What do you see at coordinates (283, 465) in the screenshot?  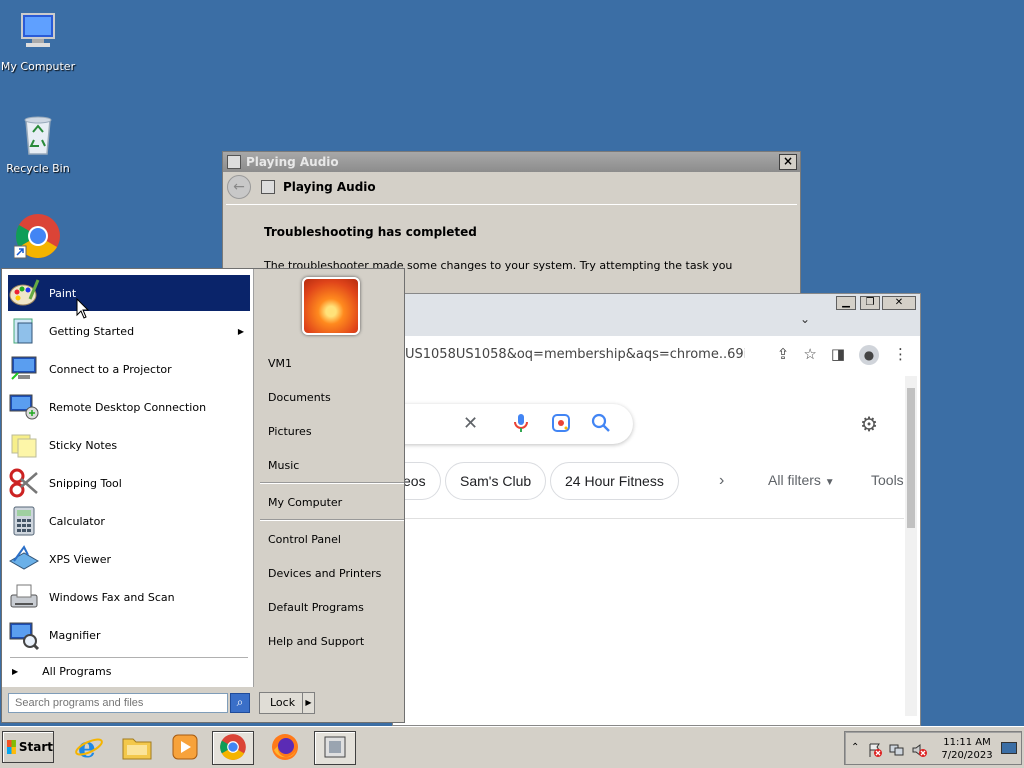 I see `place-link-music: Music` at bounding box center [283, 465].